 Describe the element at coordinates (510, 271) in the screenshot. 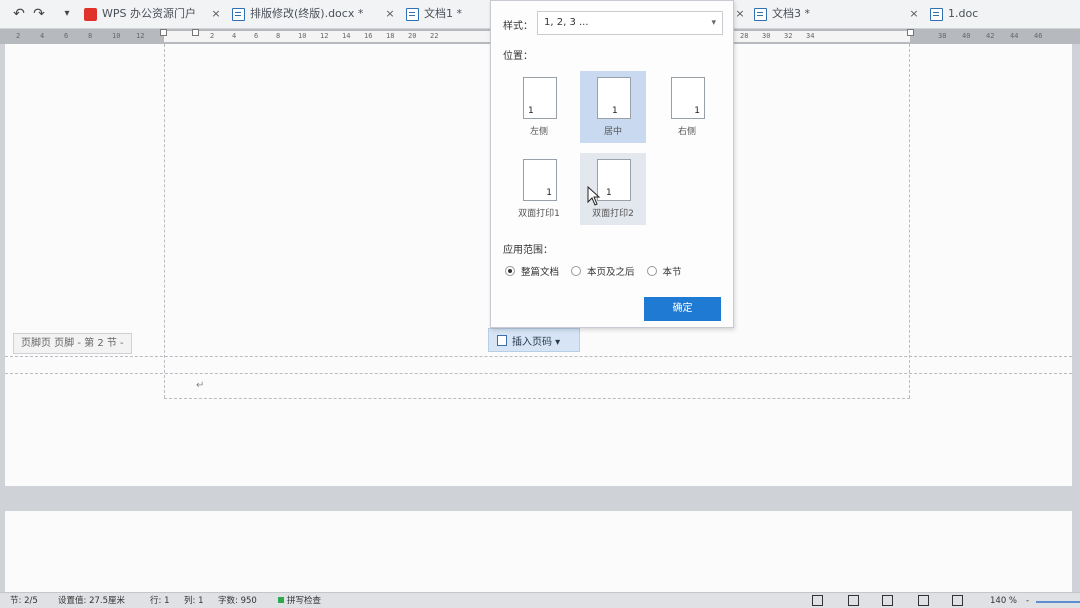

I see `radio-selected-icon` at that location.